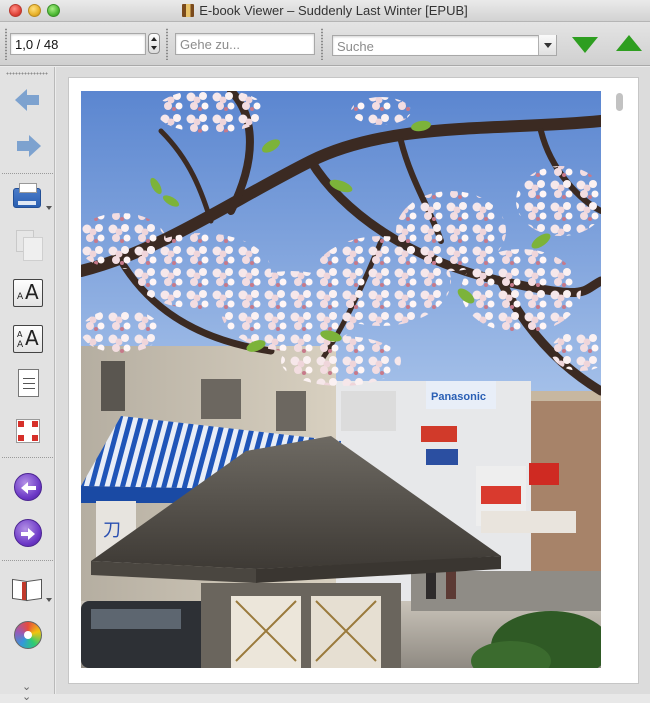 The width and height of the screenshot is (650, 703). I want to click on preferences-icon, so click(28, 635).